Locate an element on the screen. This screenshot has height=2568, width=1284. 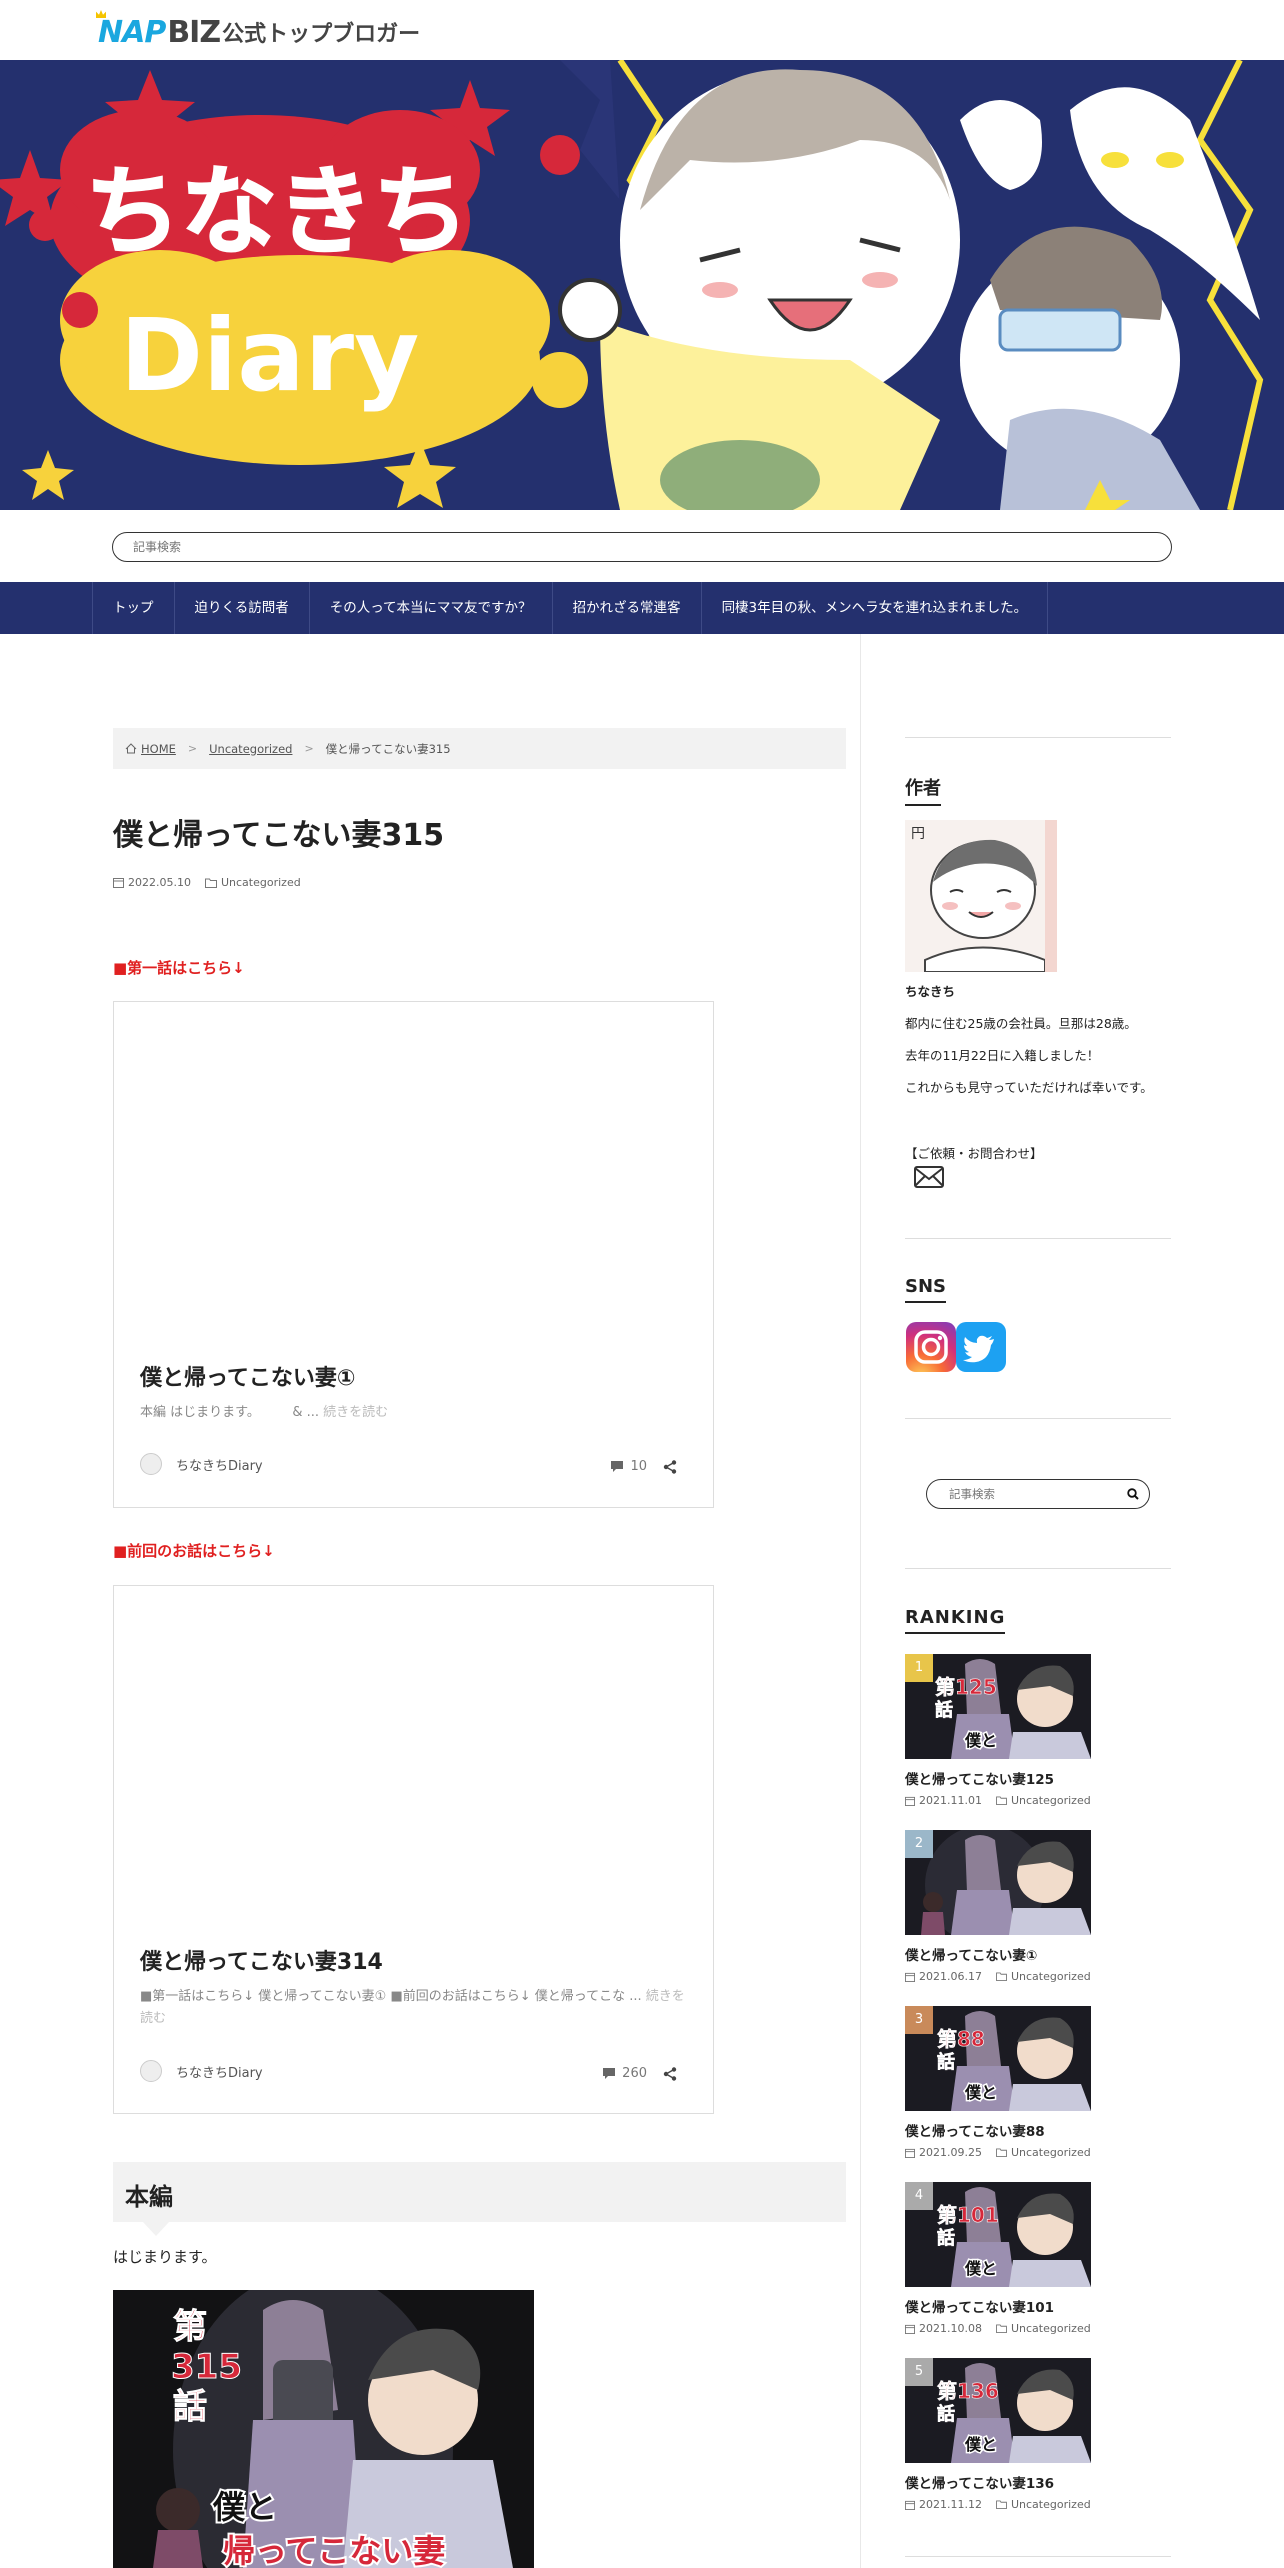
svg-text: 第125 is located at coordinates (966, 1687).